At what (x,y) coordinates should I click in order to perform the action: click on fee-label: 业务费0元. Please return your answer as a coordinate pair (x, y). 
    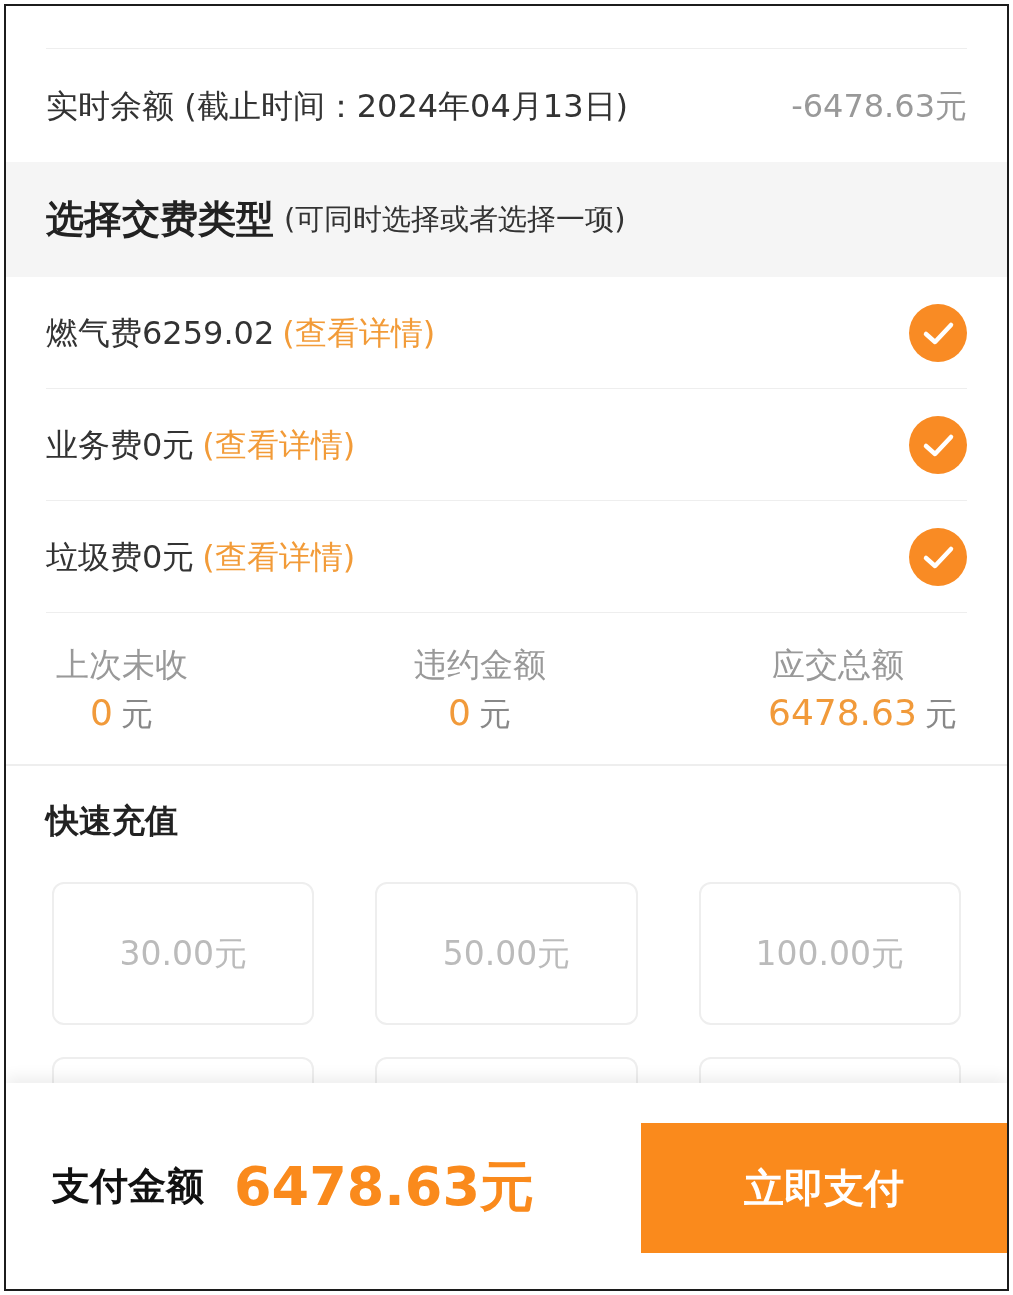
    Looking at the image, I should click on (120, 445).